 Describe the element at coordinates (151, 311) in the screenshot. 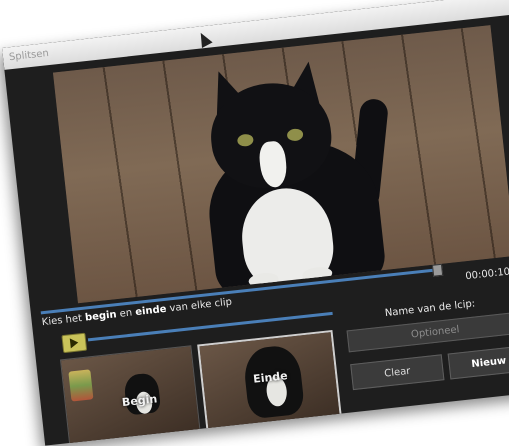

I see `hint-end: einde` at that location.